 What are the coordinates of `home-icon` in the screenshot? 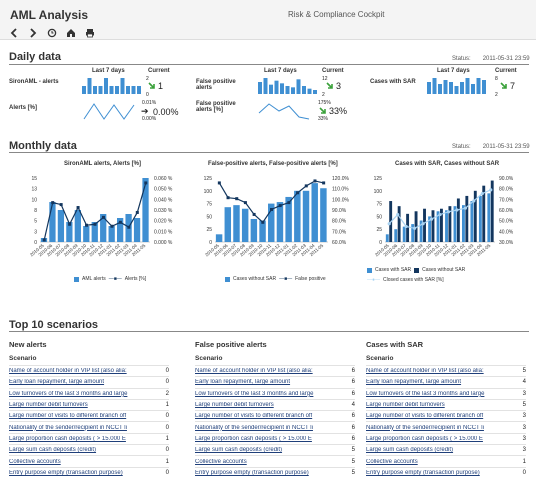 It's located at (71, 31).